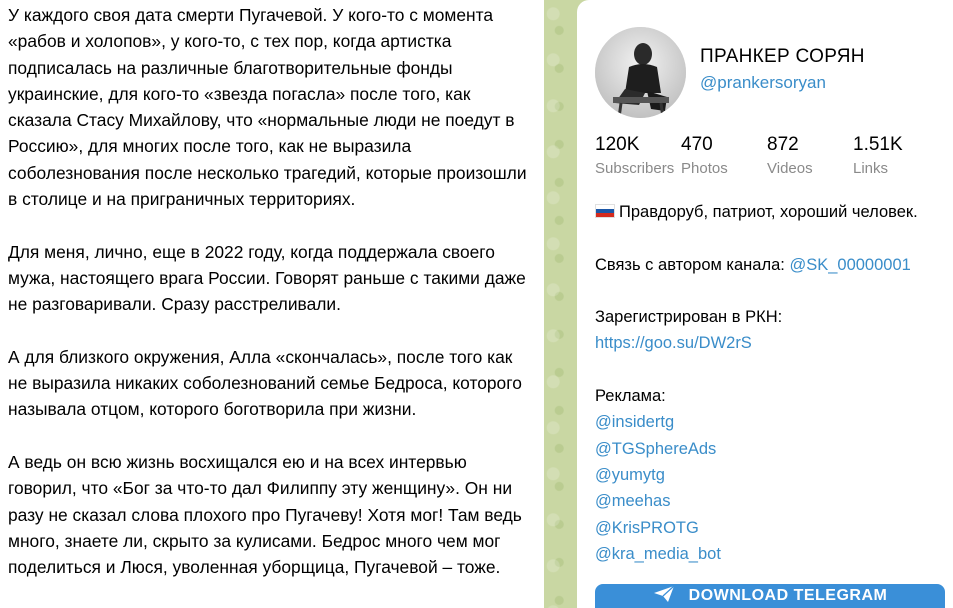 The width and height of the screenshot is (953, 608). Describe the element at coordinates (630, 396) in the screenshot. I see `ads-label: Реклама:` at that location.